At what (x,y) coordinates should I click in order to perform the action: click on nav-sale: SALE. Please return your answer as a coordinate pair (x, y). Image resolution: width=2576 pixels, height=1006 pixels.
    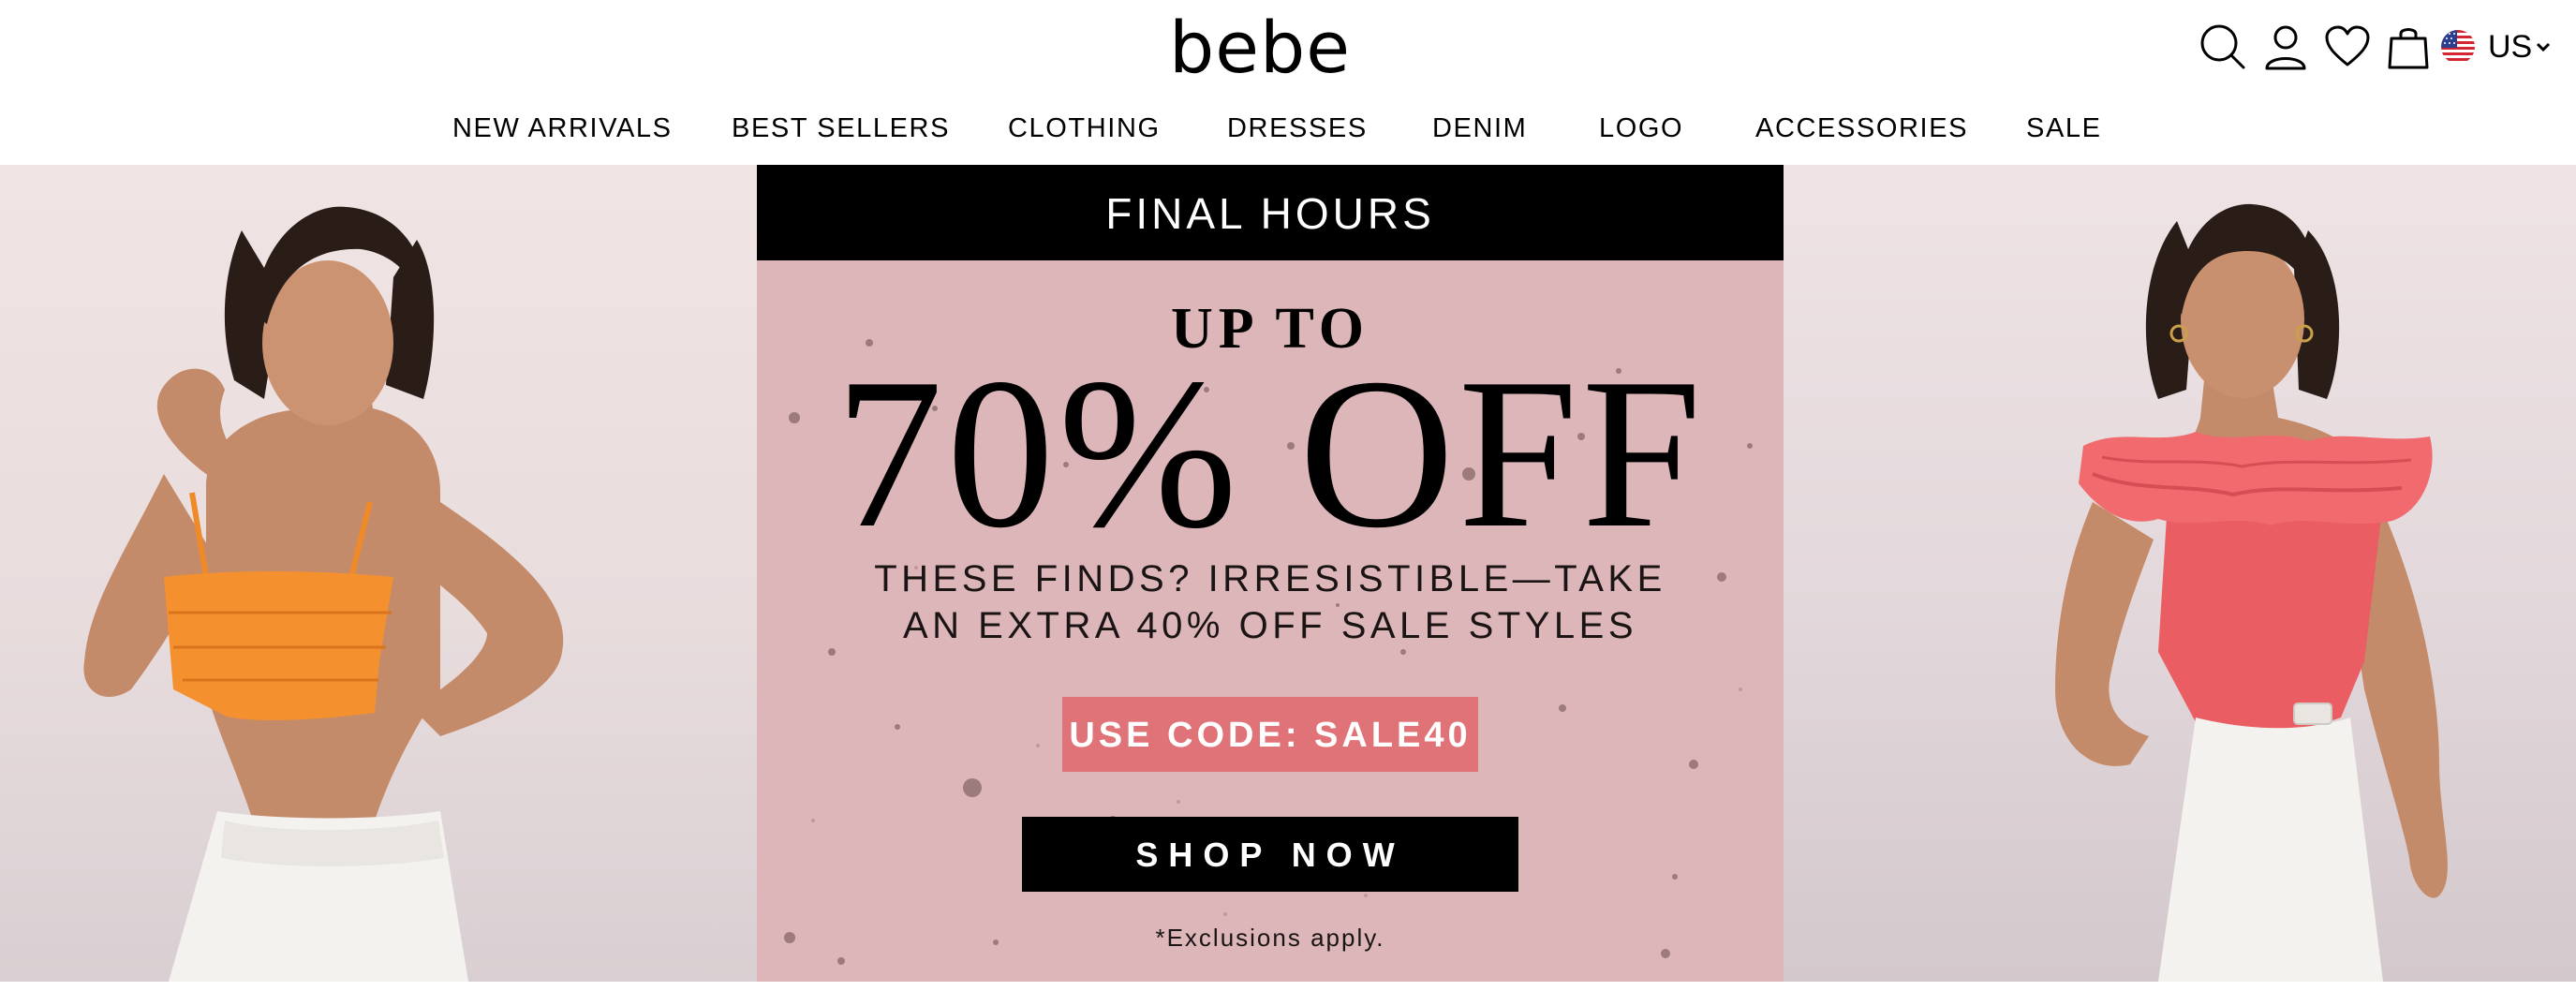
    Looking at the image, I should click on (2064, 128).